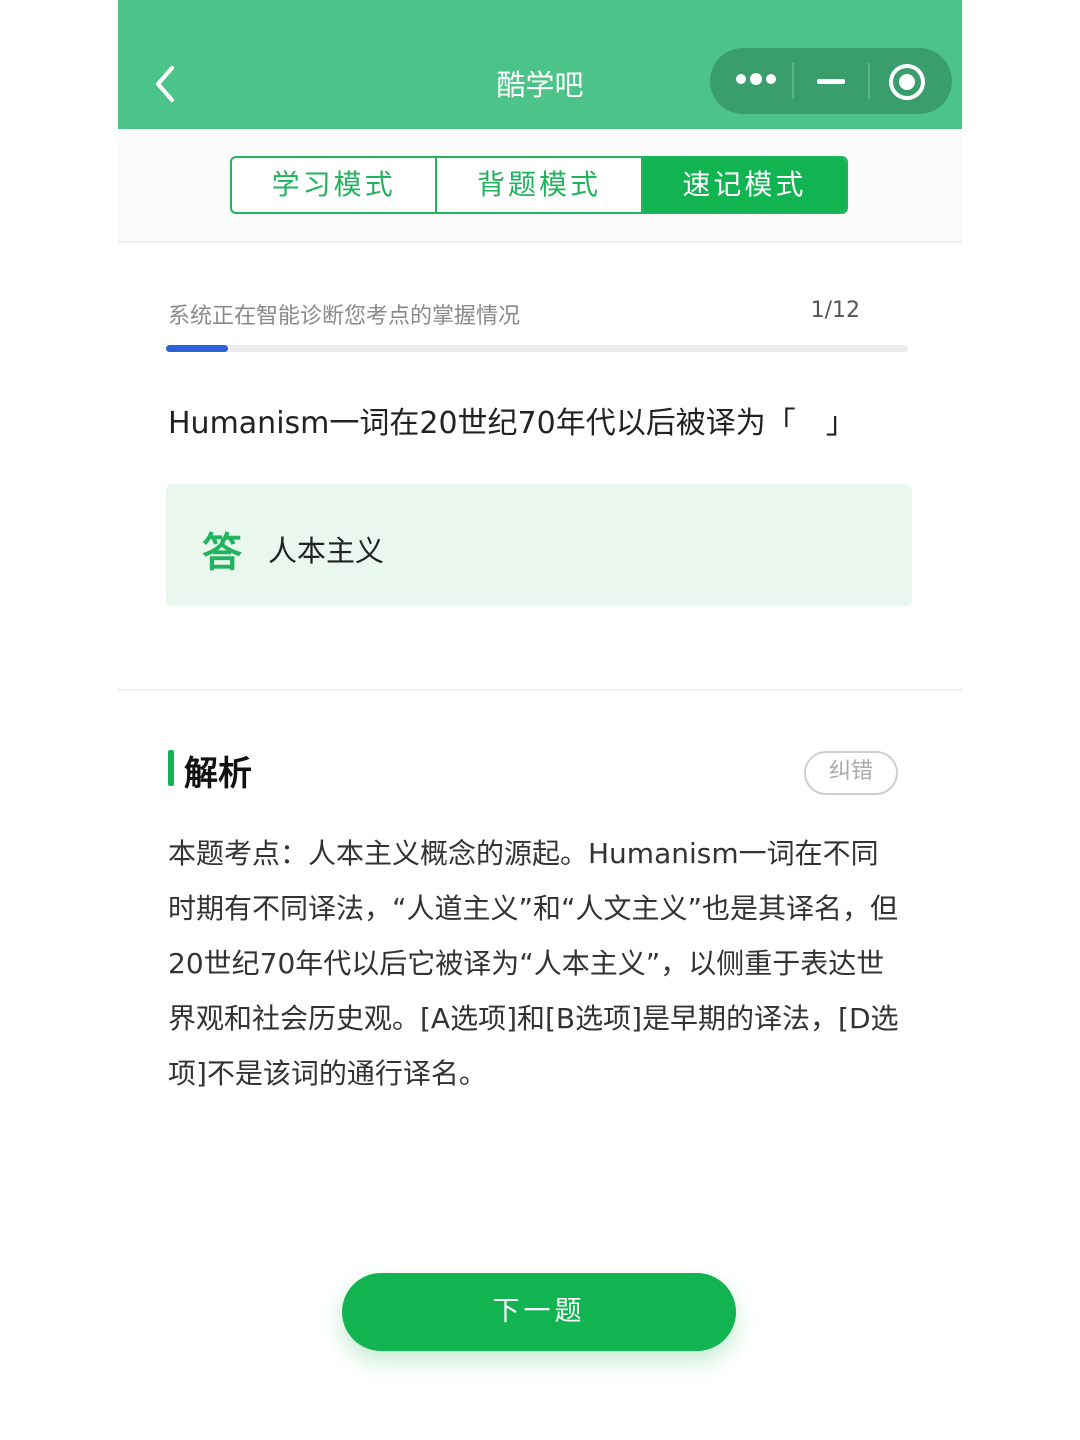  What do you see at coordinates (741, 79) in the screenshot?
I see `more-dots-icon` at bounding box center [741, 79].